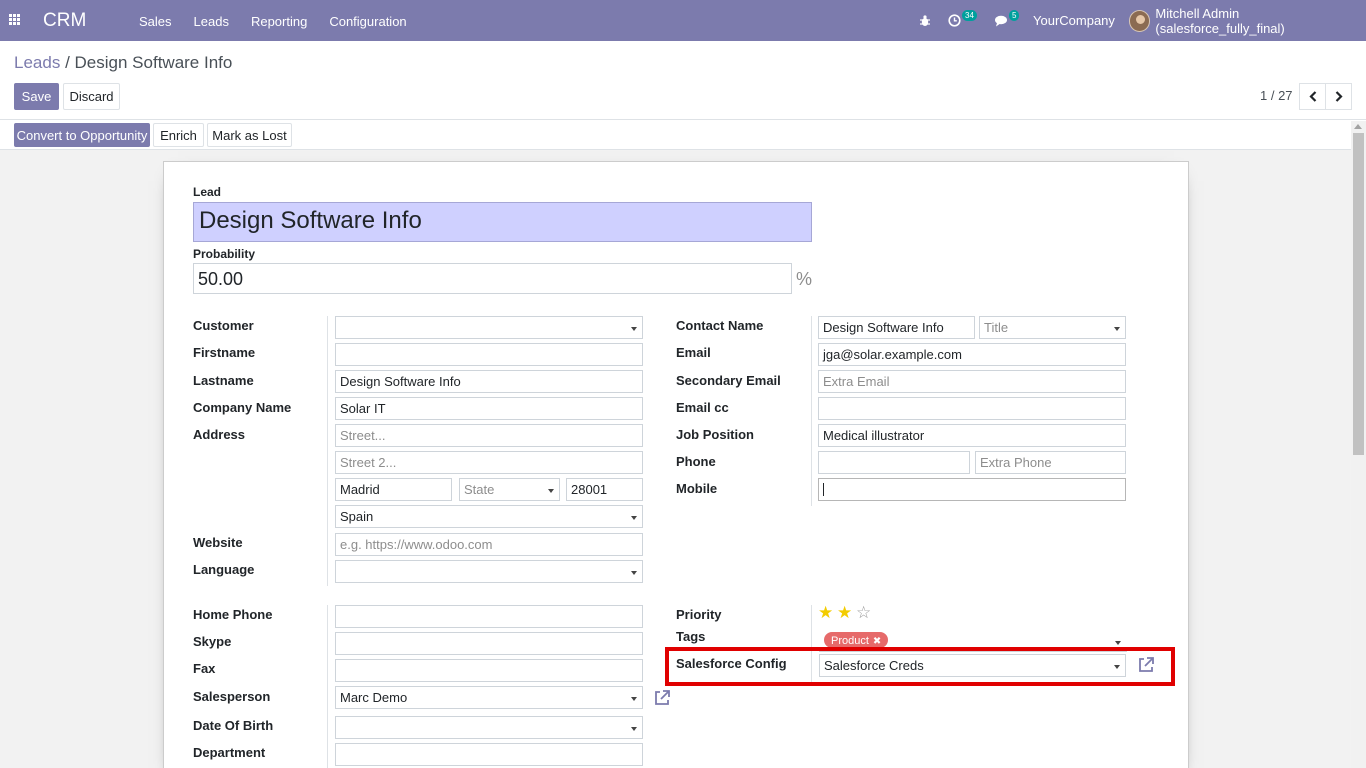 The width and height of the screenshot is (1366, 768). What do you see at coordinates (1358, 126) in the screenshot?
I see `scroll-up-arrow-icon` at bounding box center [1358, 126].